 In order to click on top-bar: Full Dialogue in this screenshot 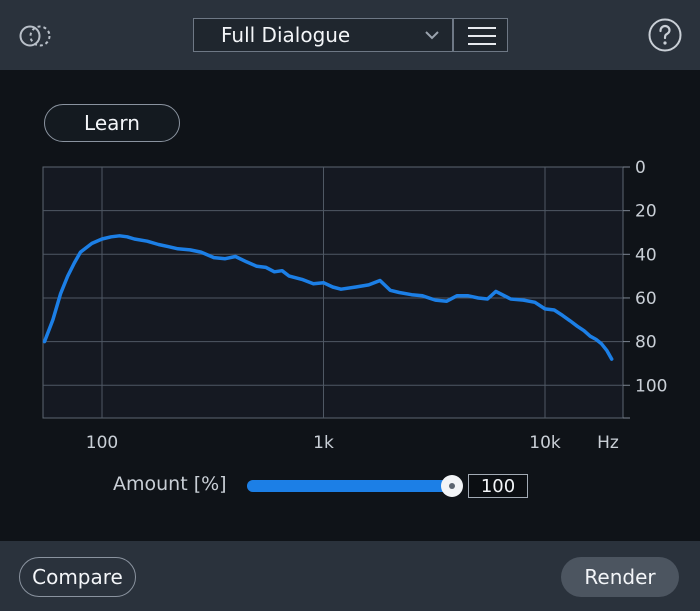, I will do `click(350, 35)`.